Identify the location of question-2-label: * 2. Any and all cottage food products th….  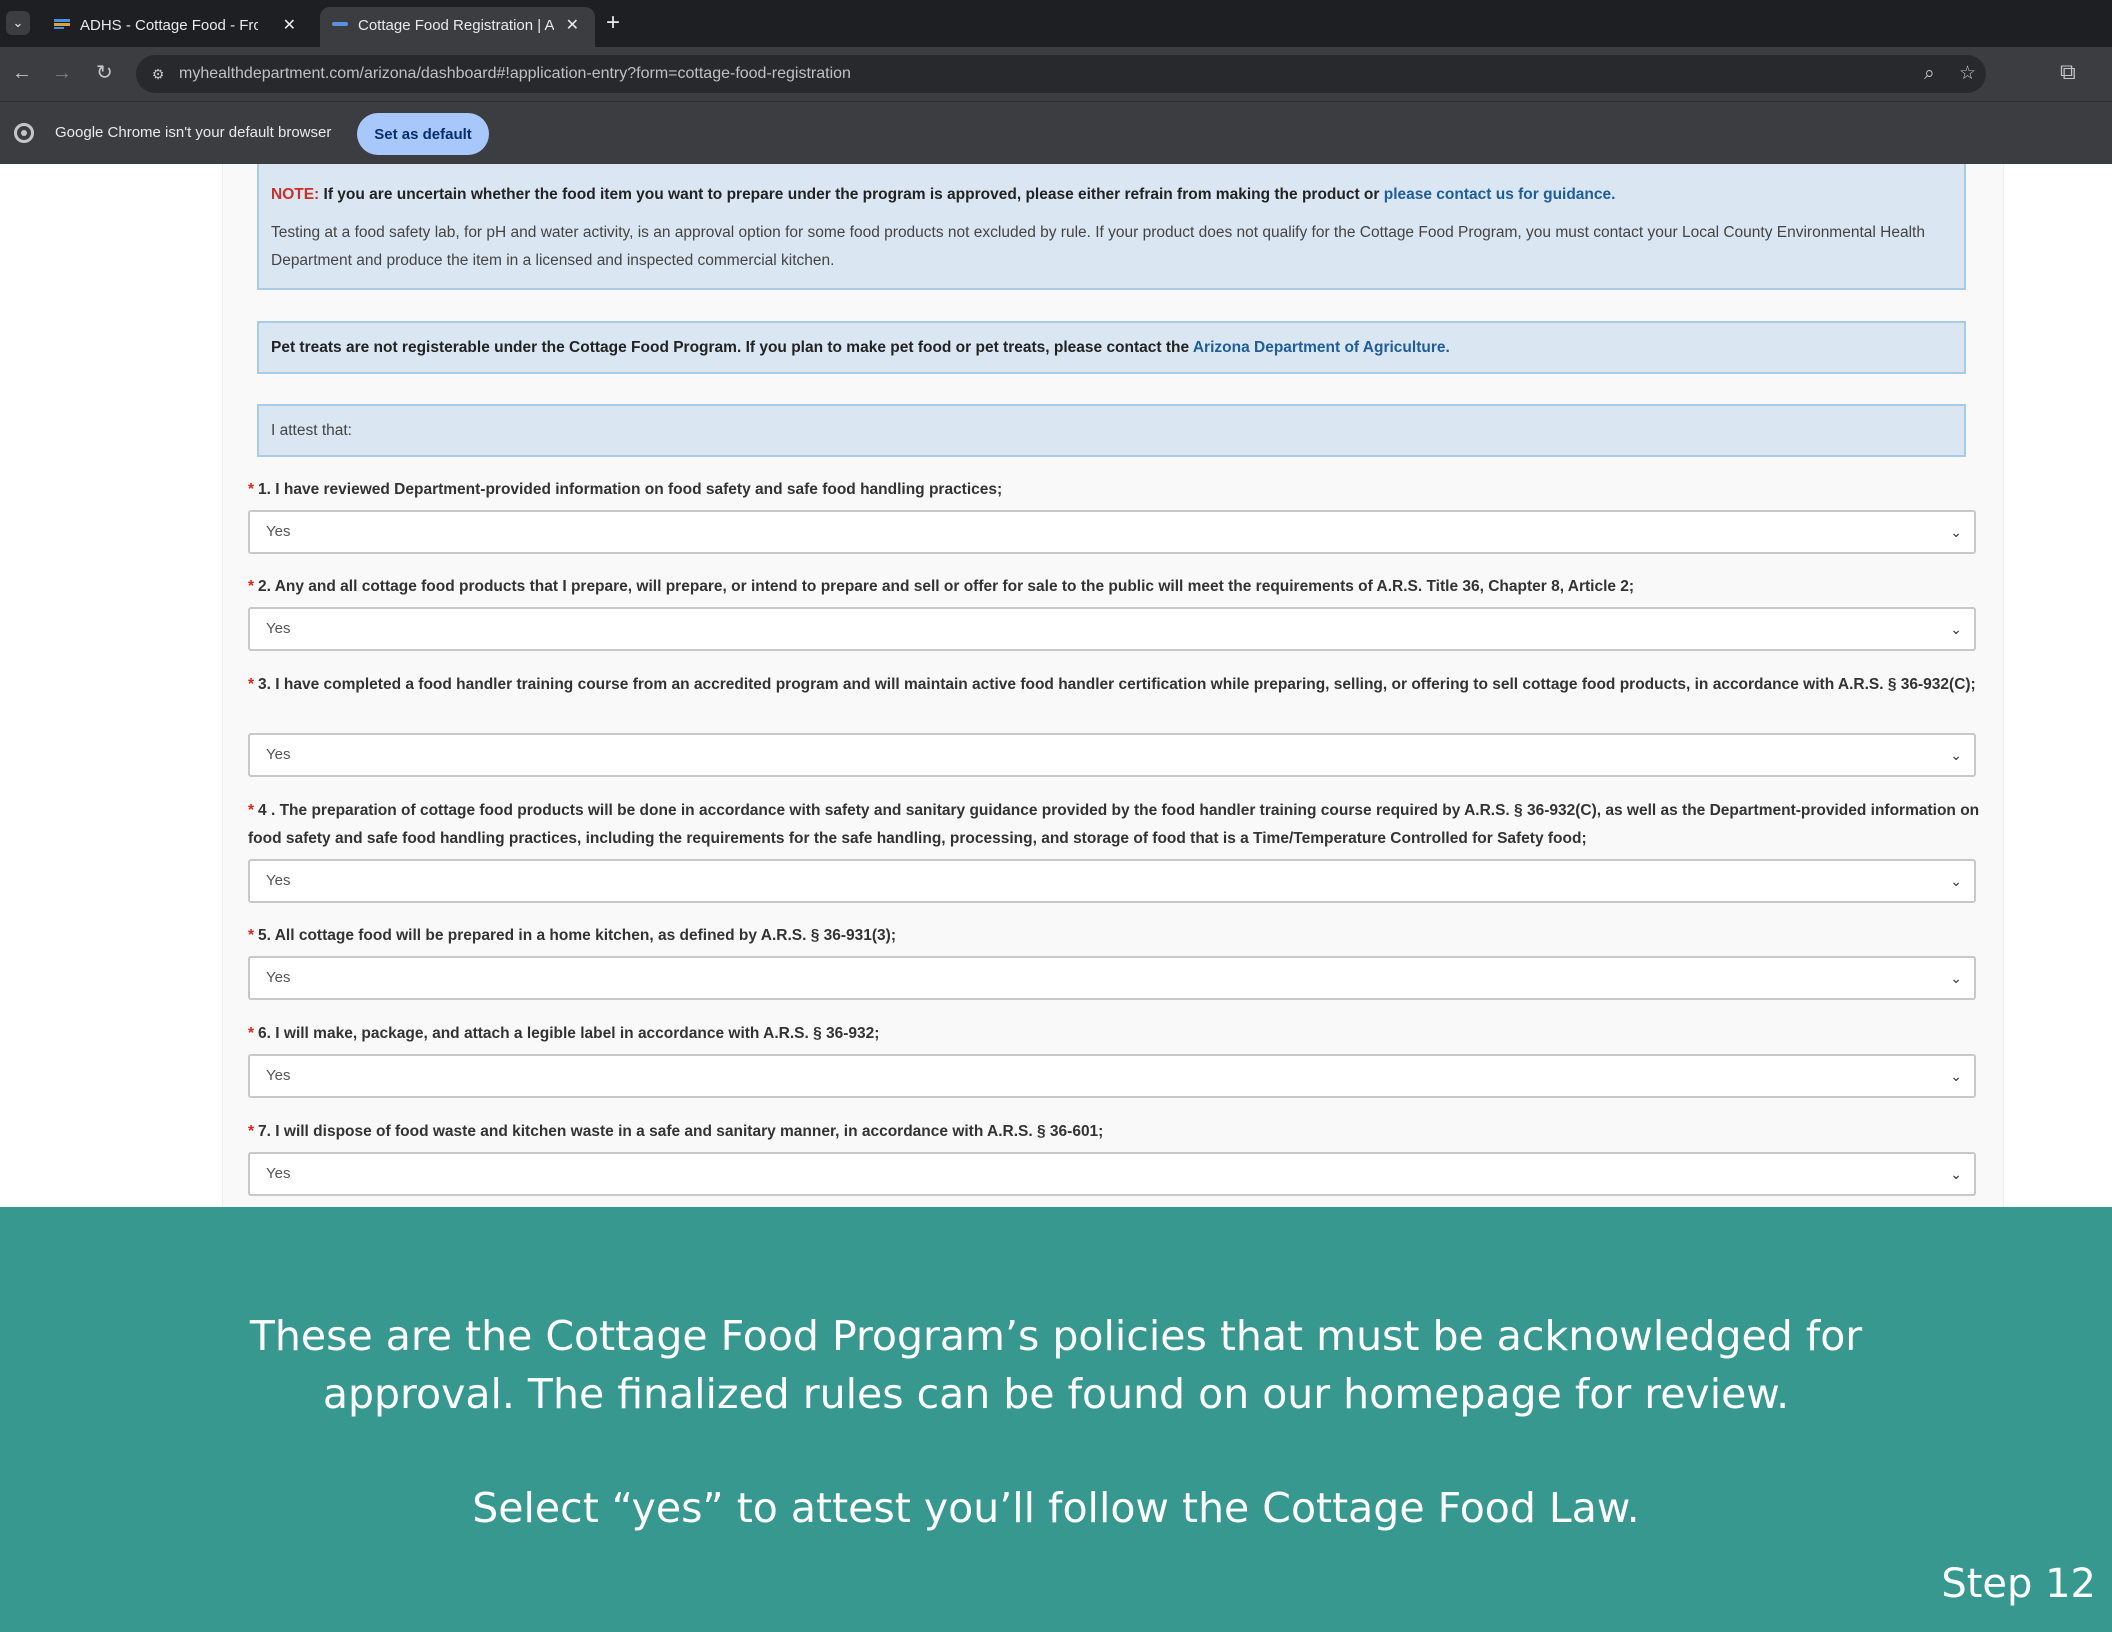
(1118, 587).